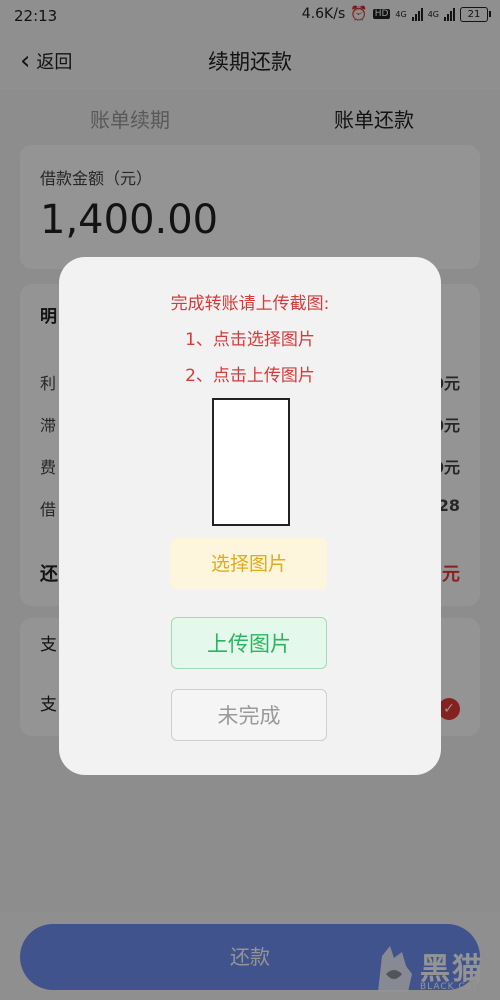 The width and height of the screenshot is (500, 1000). Describe the element at coordinates (249, 564) in the screenshot. I see `select-image-button: 选择图片` at that location.